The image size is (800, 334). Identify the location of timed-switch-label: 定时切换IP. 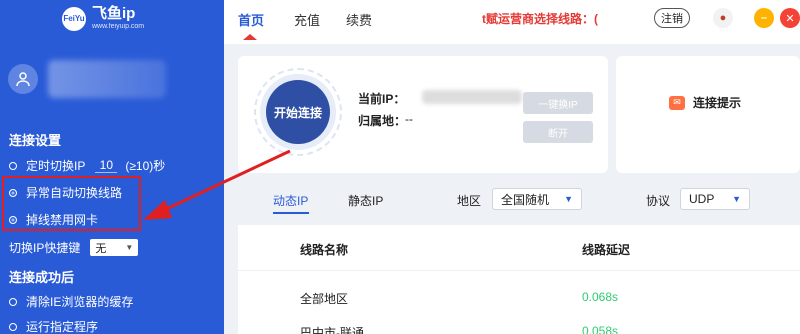
(56, 166).